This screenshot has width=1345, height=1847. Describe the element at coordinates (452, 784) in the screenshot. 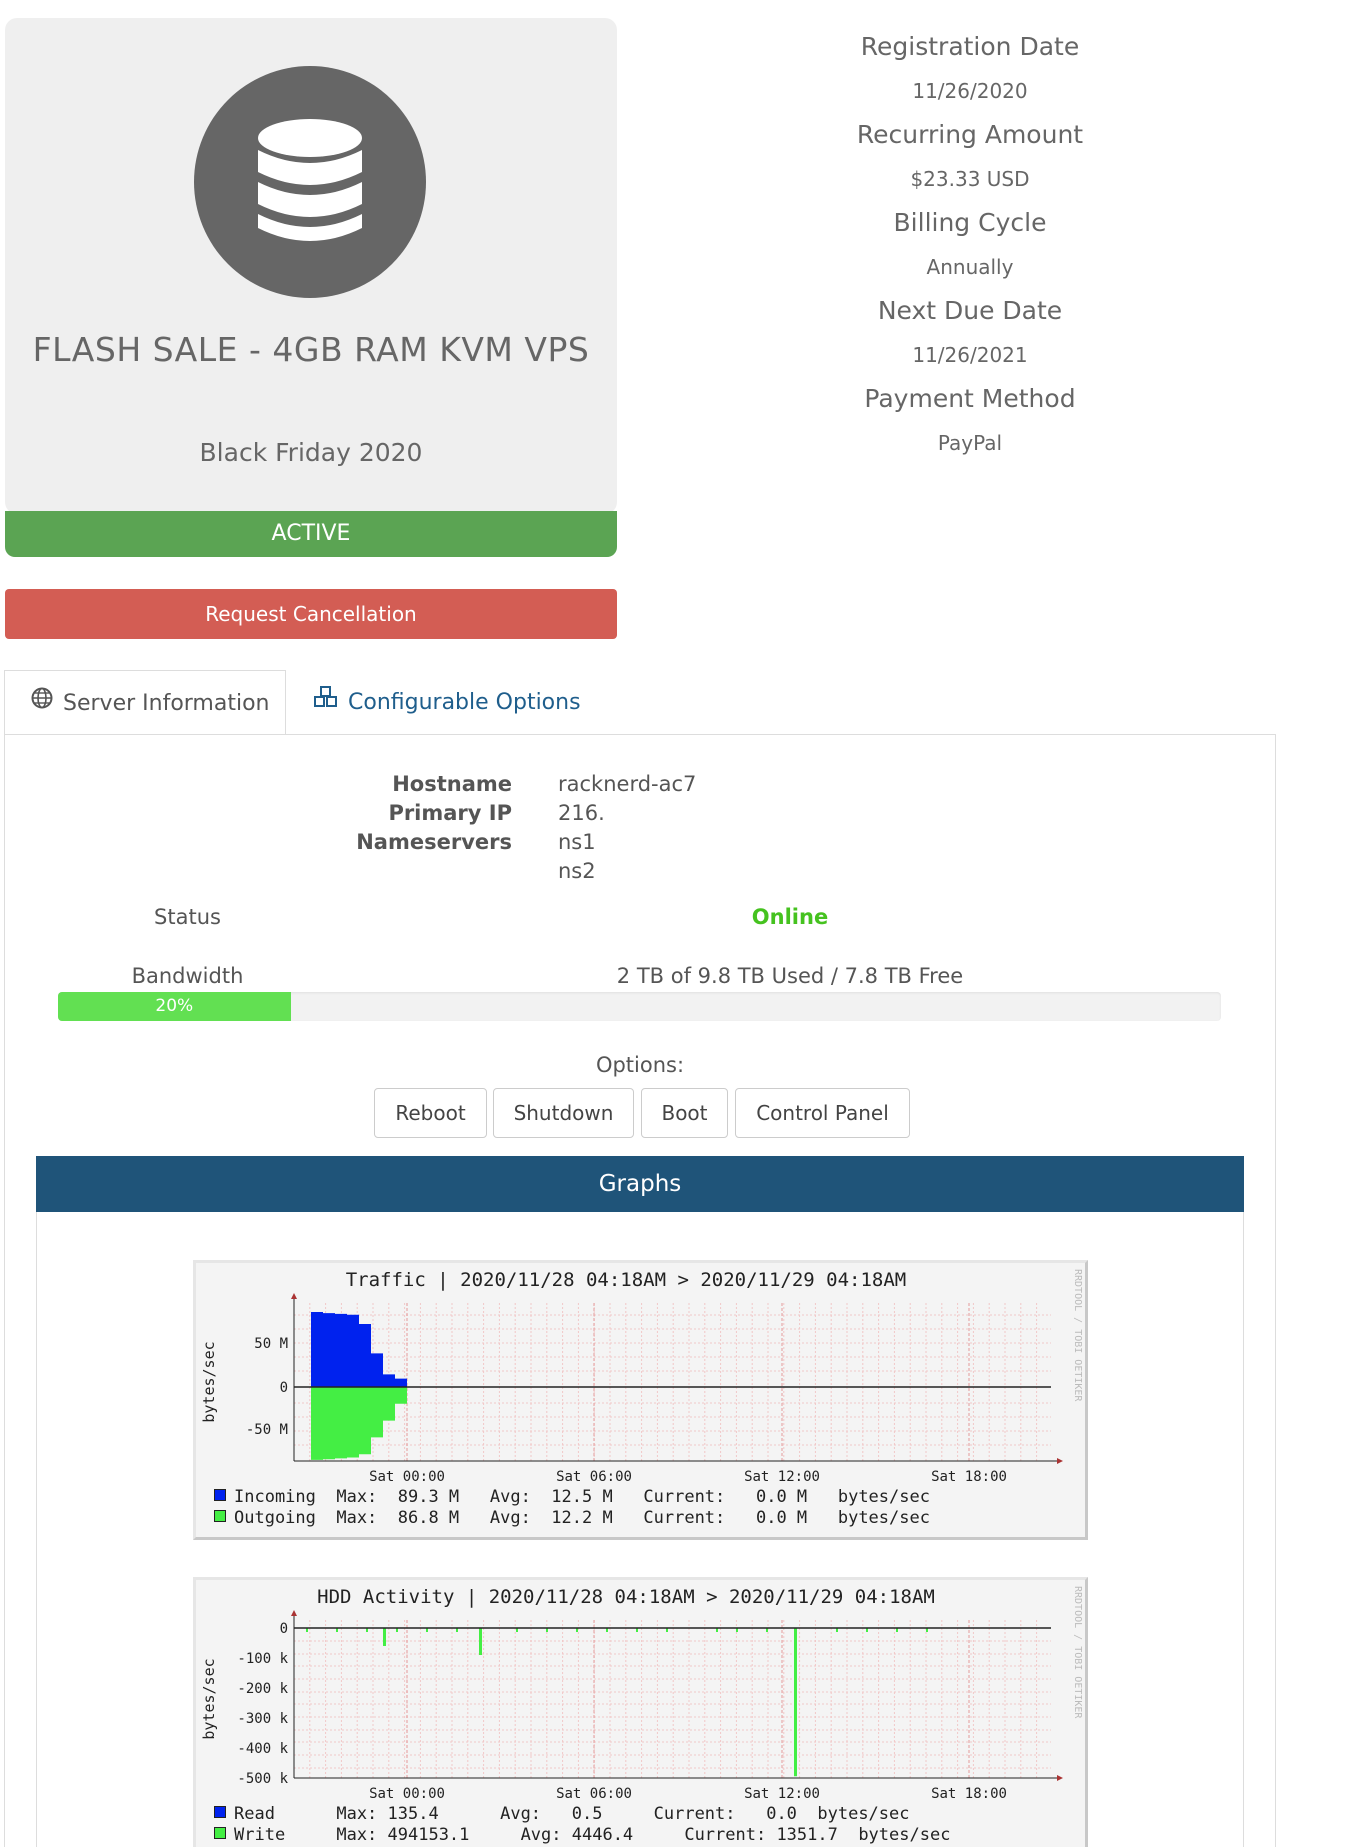

I see `hostname-label: Hostname` at that location.